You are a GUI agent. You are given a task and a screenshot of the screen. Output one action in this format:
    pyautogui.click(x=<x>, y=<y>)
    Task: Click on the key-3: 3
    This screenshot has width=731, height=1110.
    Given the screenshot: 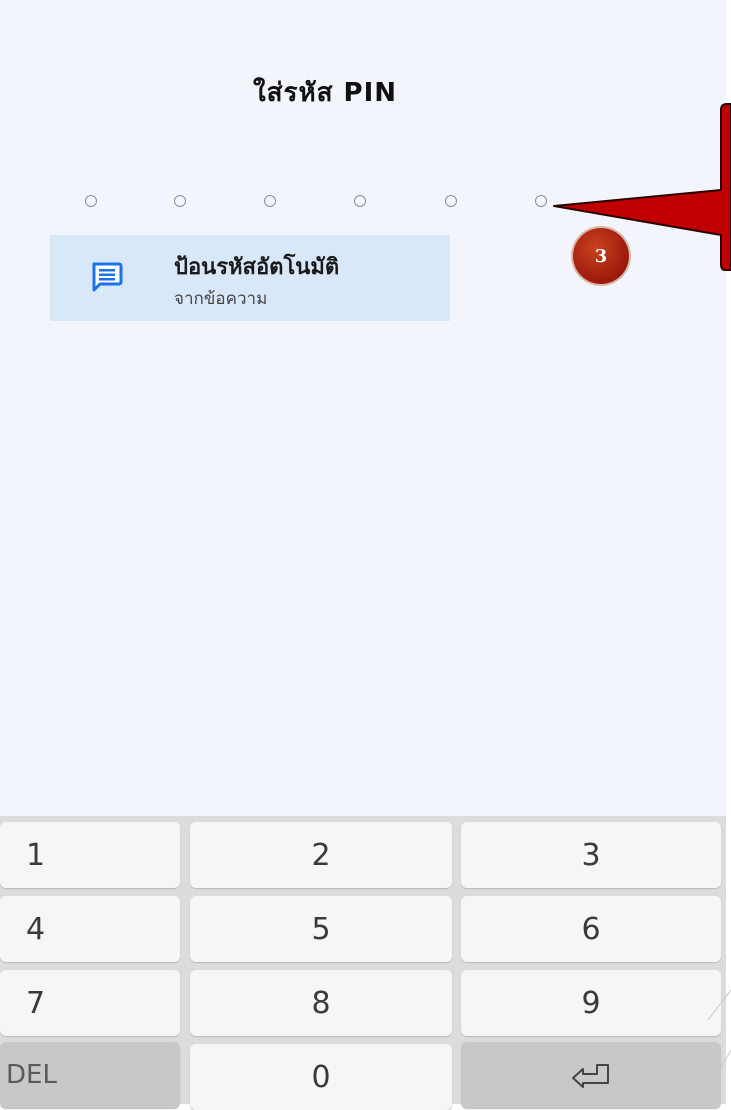 What is the action you would take?
    pyautogui.click(x=591, y=855)
    